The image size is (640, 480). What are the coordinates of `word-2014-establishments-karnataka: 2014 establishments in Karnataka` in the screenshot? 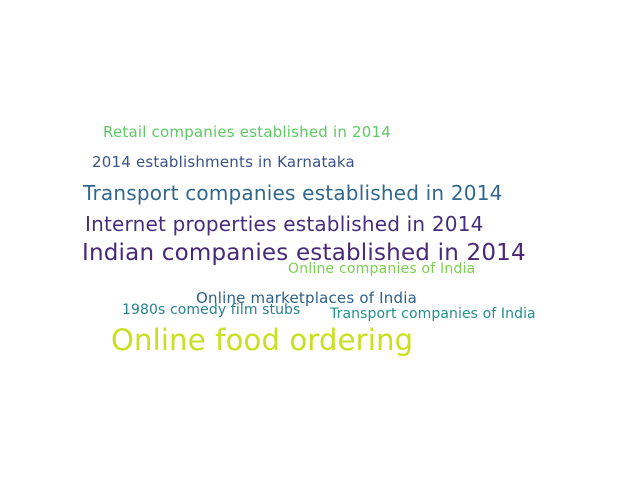 It's located at (223, 162).